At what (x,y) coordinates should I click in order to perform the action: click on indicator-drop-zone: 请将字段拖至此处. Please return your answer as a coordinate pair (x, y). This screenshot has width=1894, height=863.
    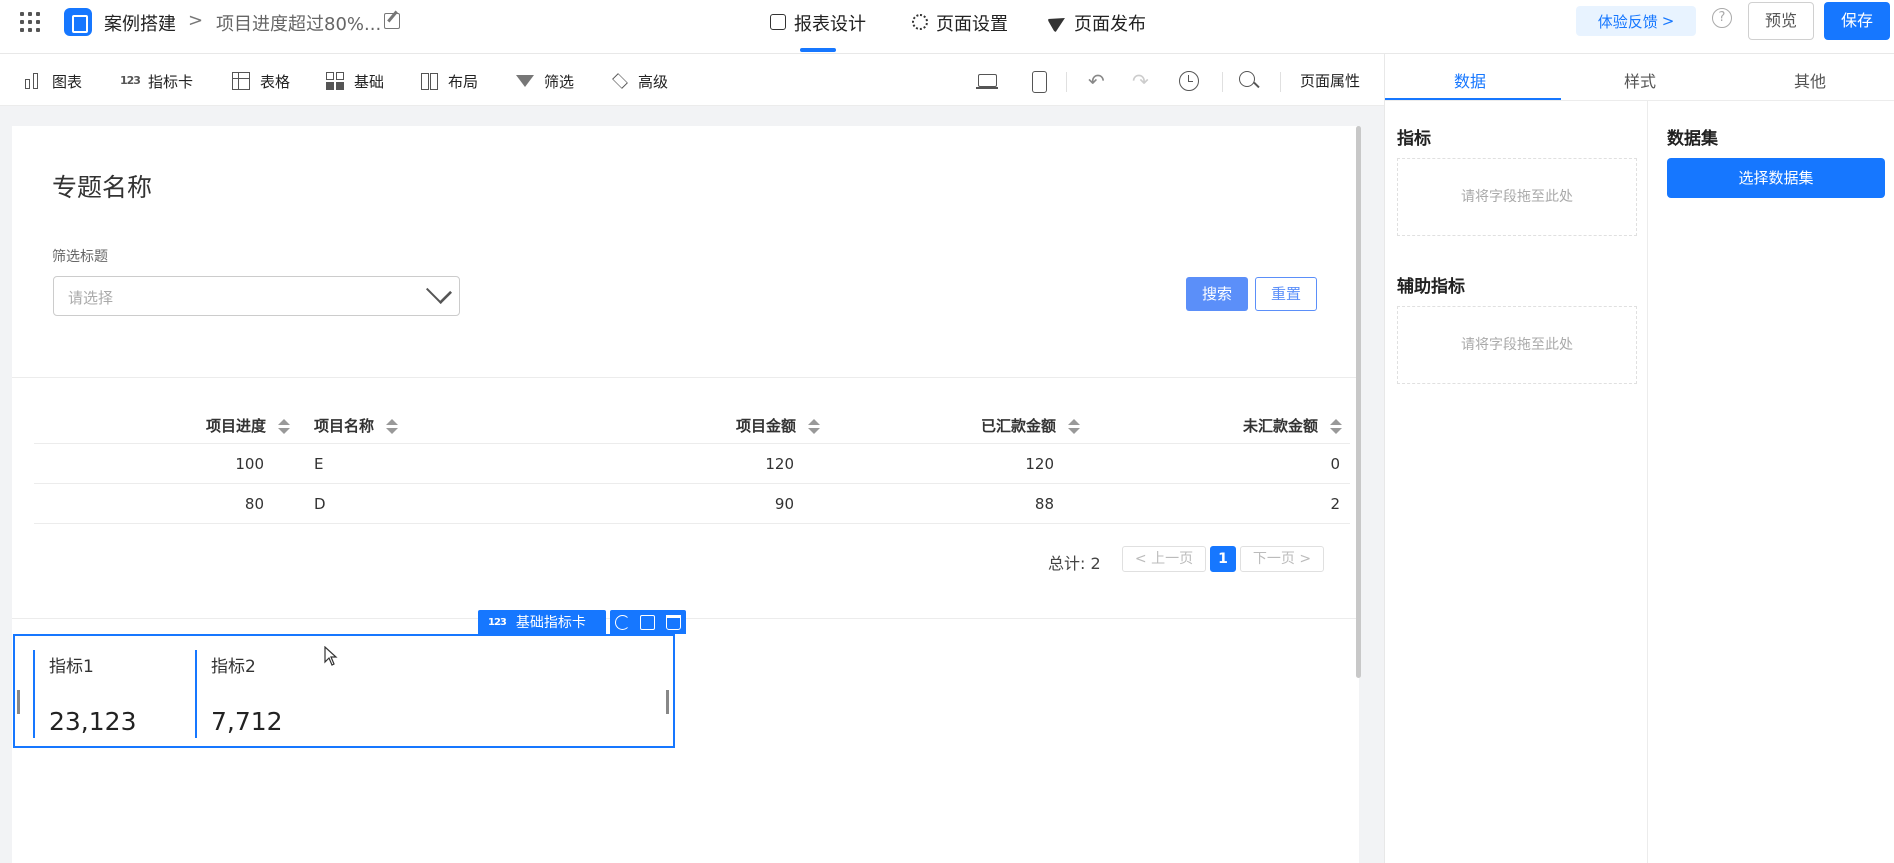
    Looking at the image, I should click on (1517, 197).